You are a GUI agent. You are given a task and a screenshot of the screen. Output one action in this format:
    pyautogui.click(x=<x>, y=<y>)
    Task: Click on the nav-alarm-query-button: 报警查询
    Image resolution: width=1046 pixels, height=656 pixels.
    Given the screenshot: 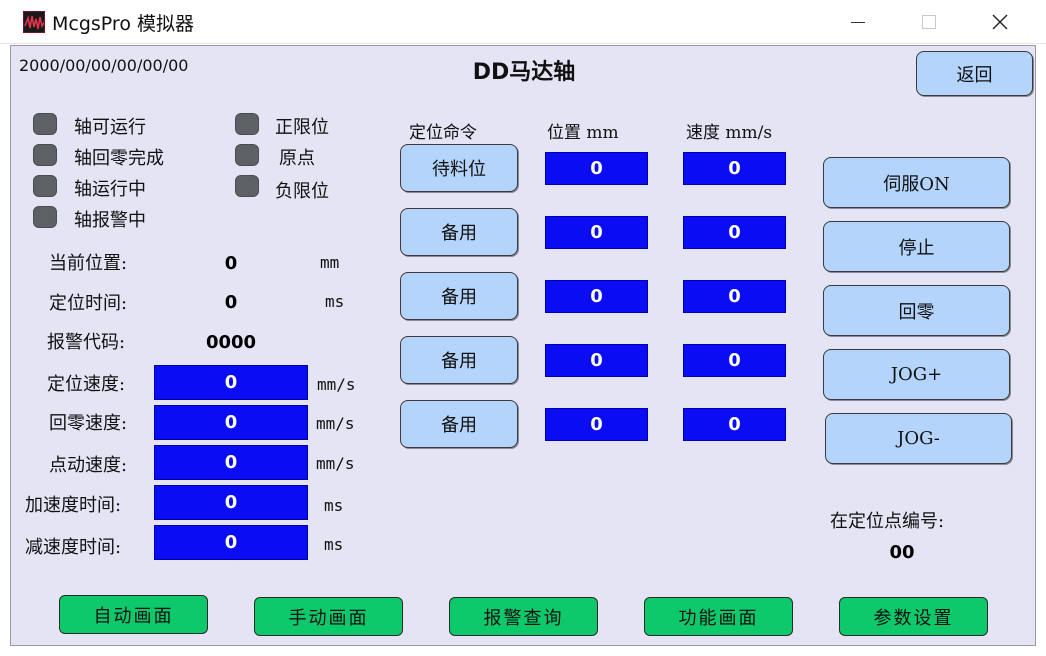 What is the action you would take?
    pyautogui.click(x=523, y=616)
    